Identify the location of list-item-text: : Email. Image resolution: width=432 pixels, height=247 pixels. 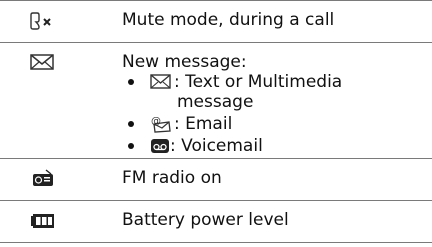
(203, 124).